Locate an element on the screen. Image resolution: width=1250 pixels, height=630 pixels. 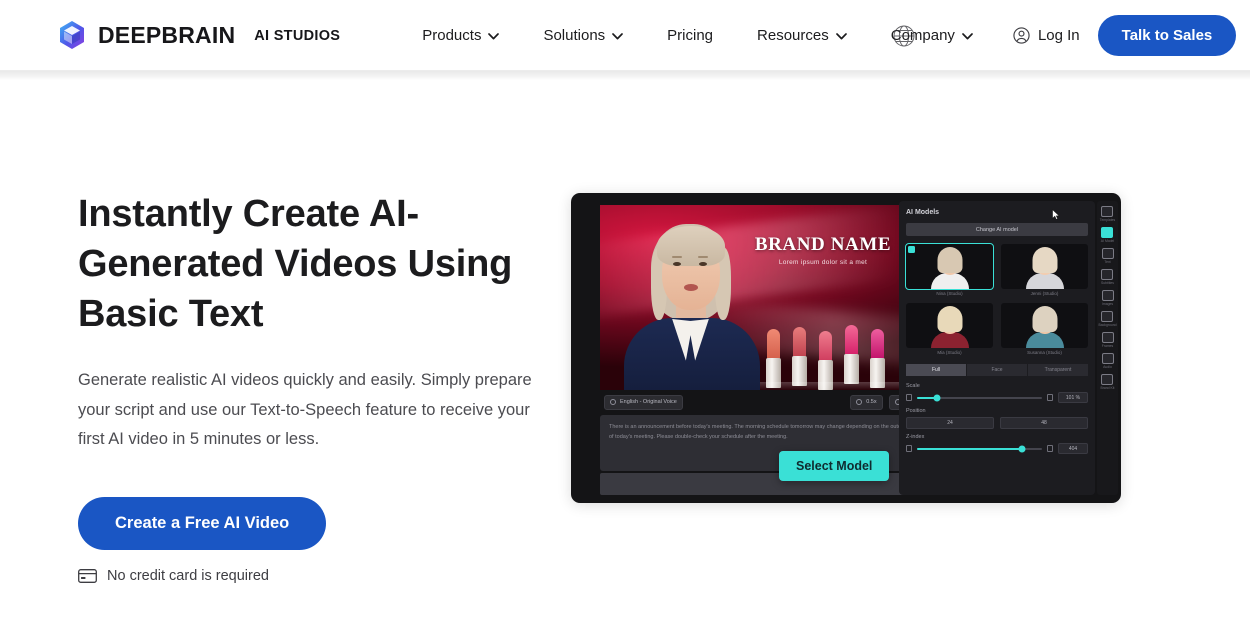
selected-badge-icon is located at coordinates (911, 249).